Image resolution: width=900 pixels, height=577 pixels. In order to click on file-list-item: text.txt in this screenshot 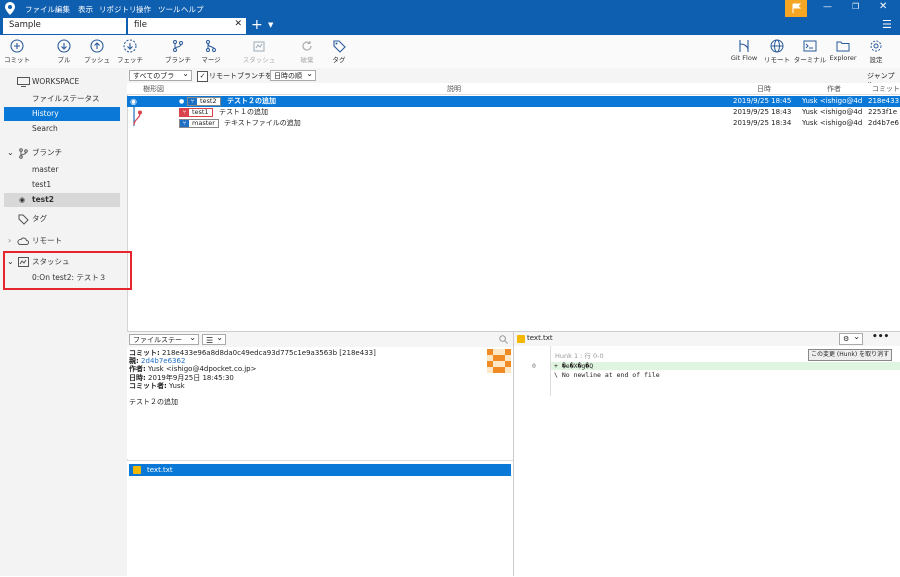, I will do `click(320, 470)`.